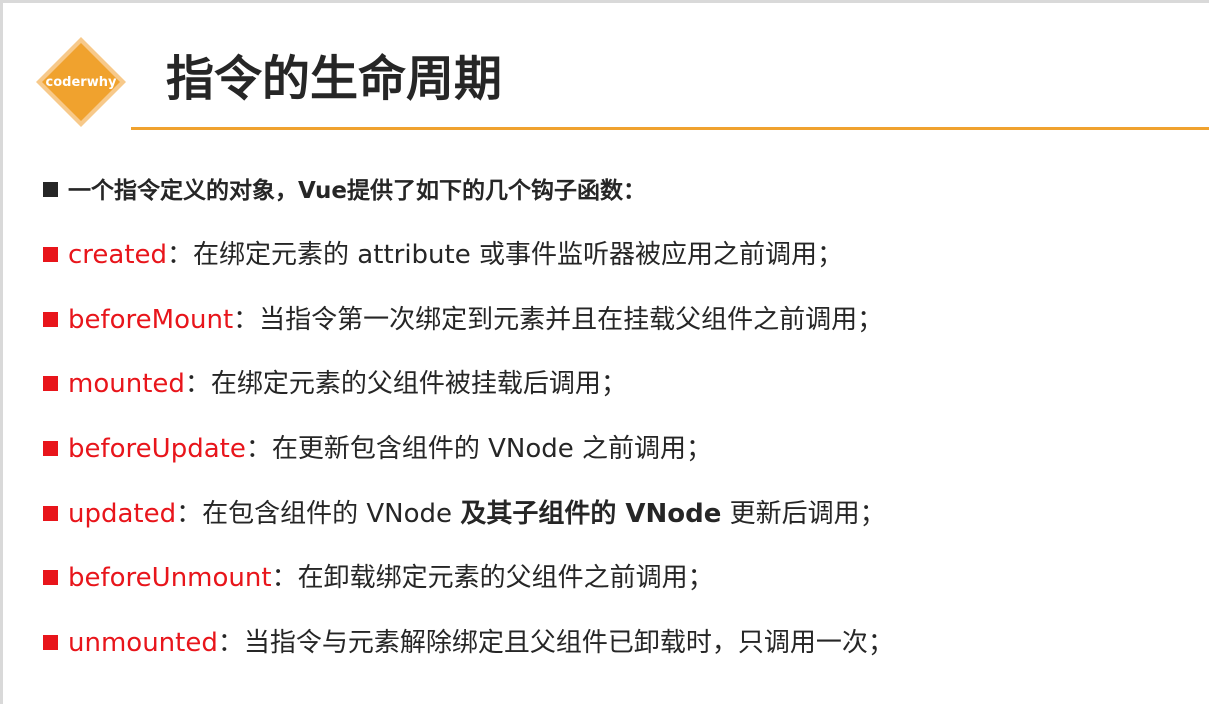 This screenshot has height=704, width=1209. Describe the element at coordinates (803, 513) in the screenshot. I see `hook-description-tail: 更新后调用；` at that location.